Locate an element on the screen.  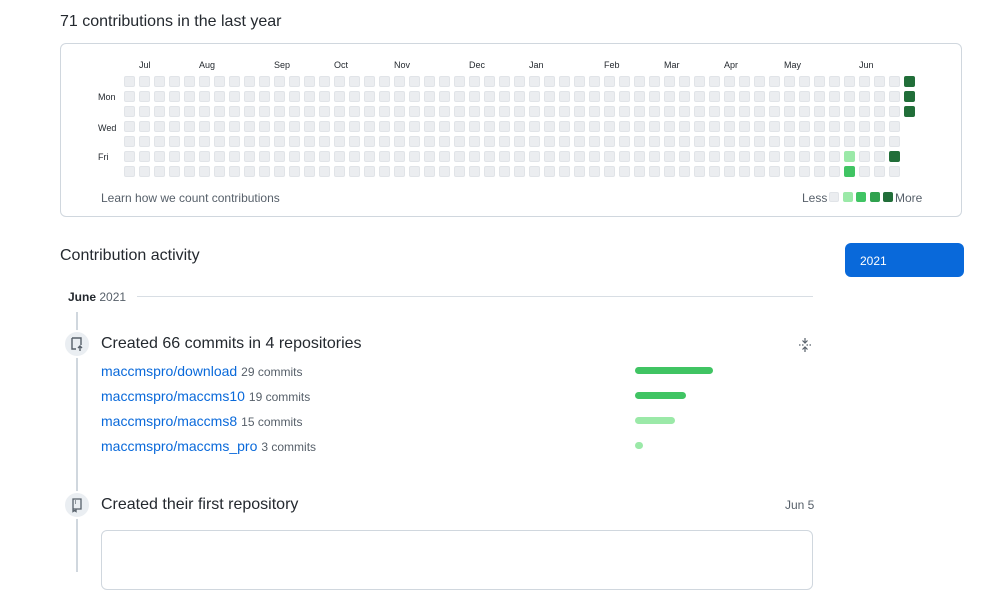
repo-commit-count: 15 commits is located at coordinates (271, 422).